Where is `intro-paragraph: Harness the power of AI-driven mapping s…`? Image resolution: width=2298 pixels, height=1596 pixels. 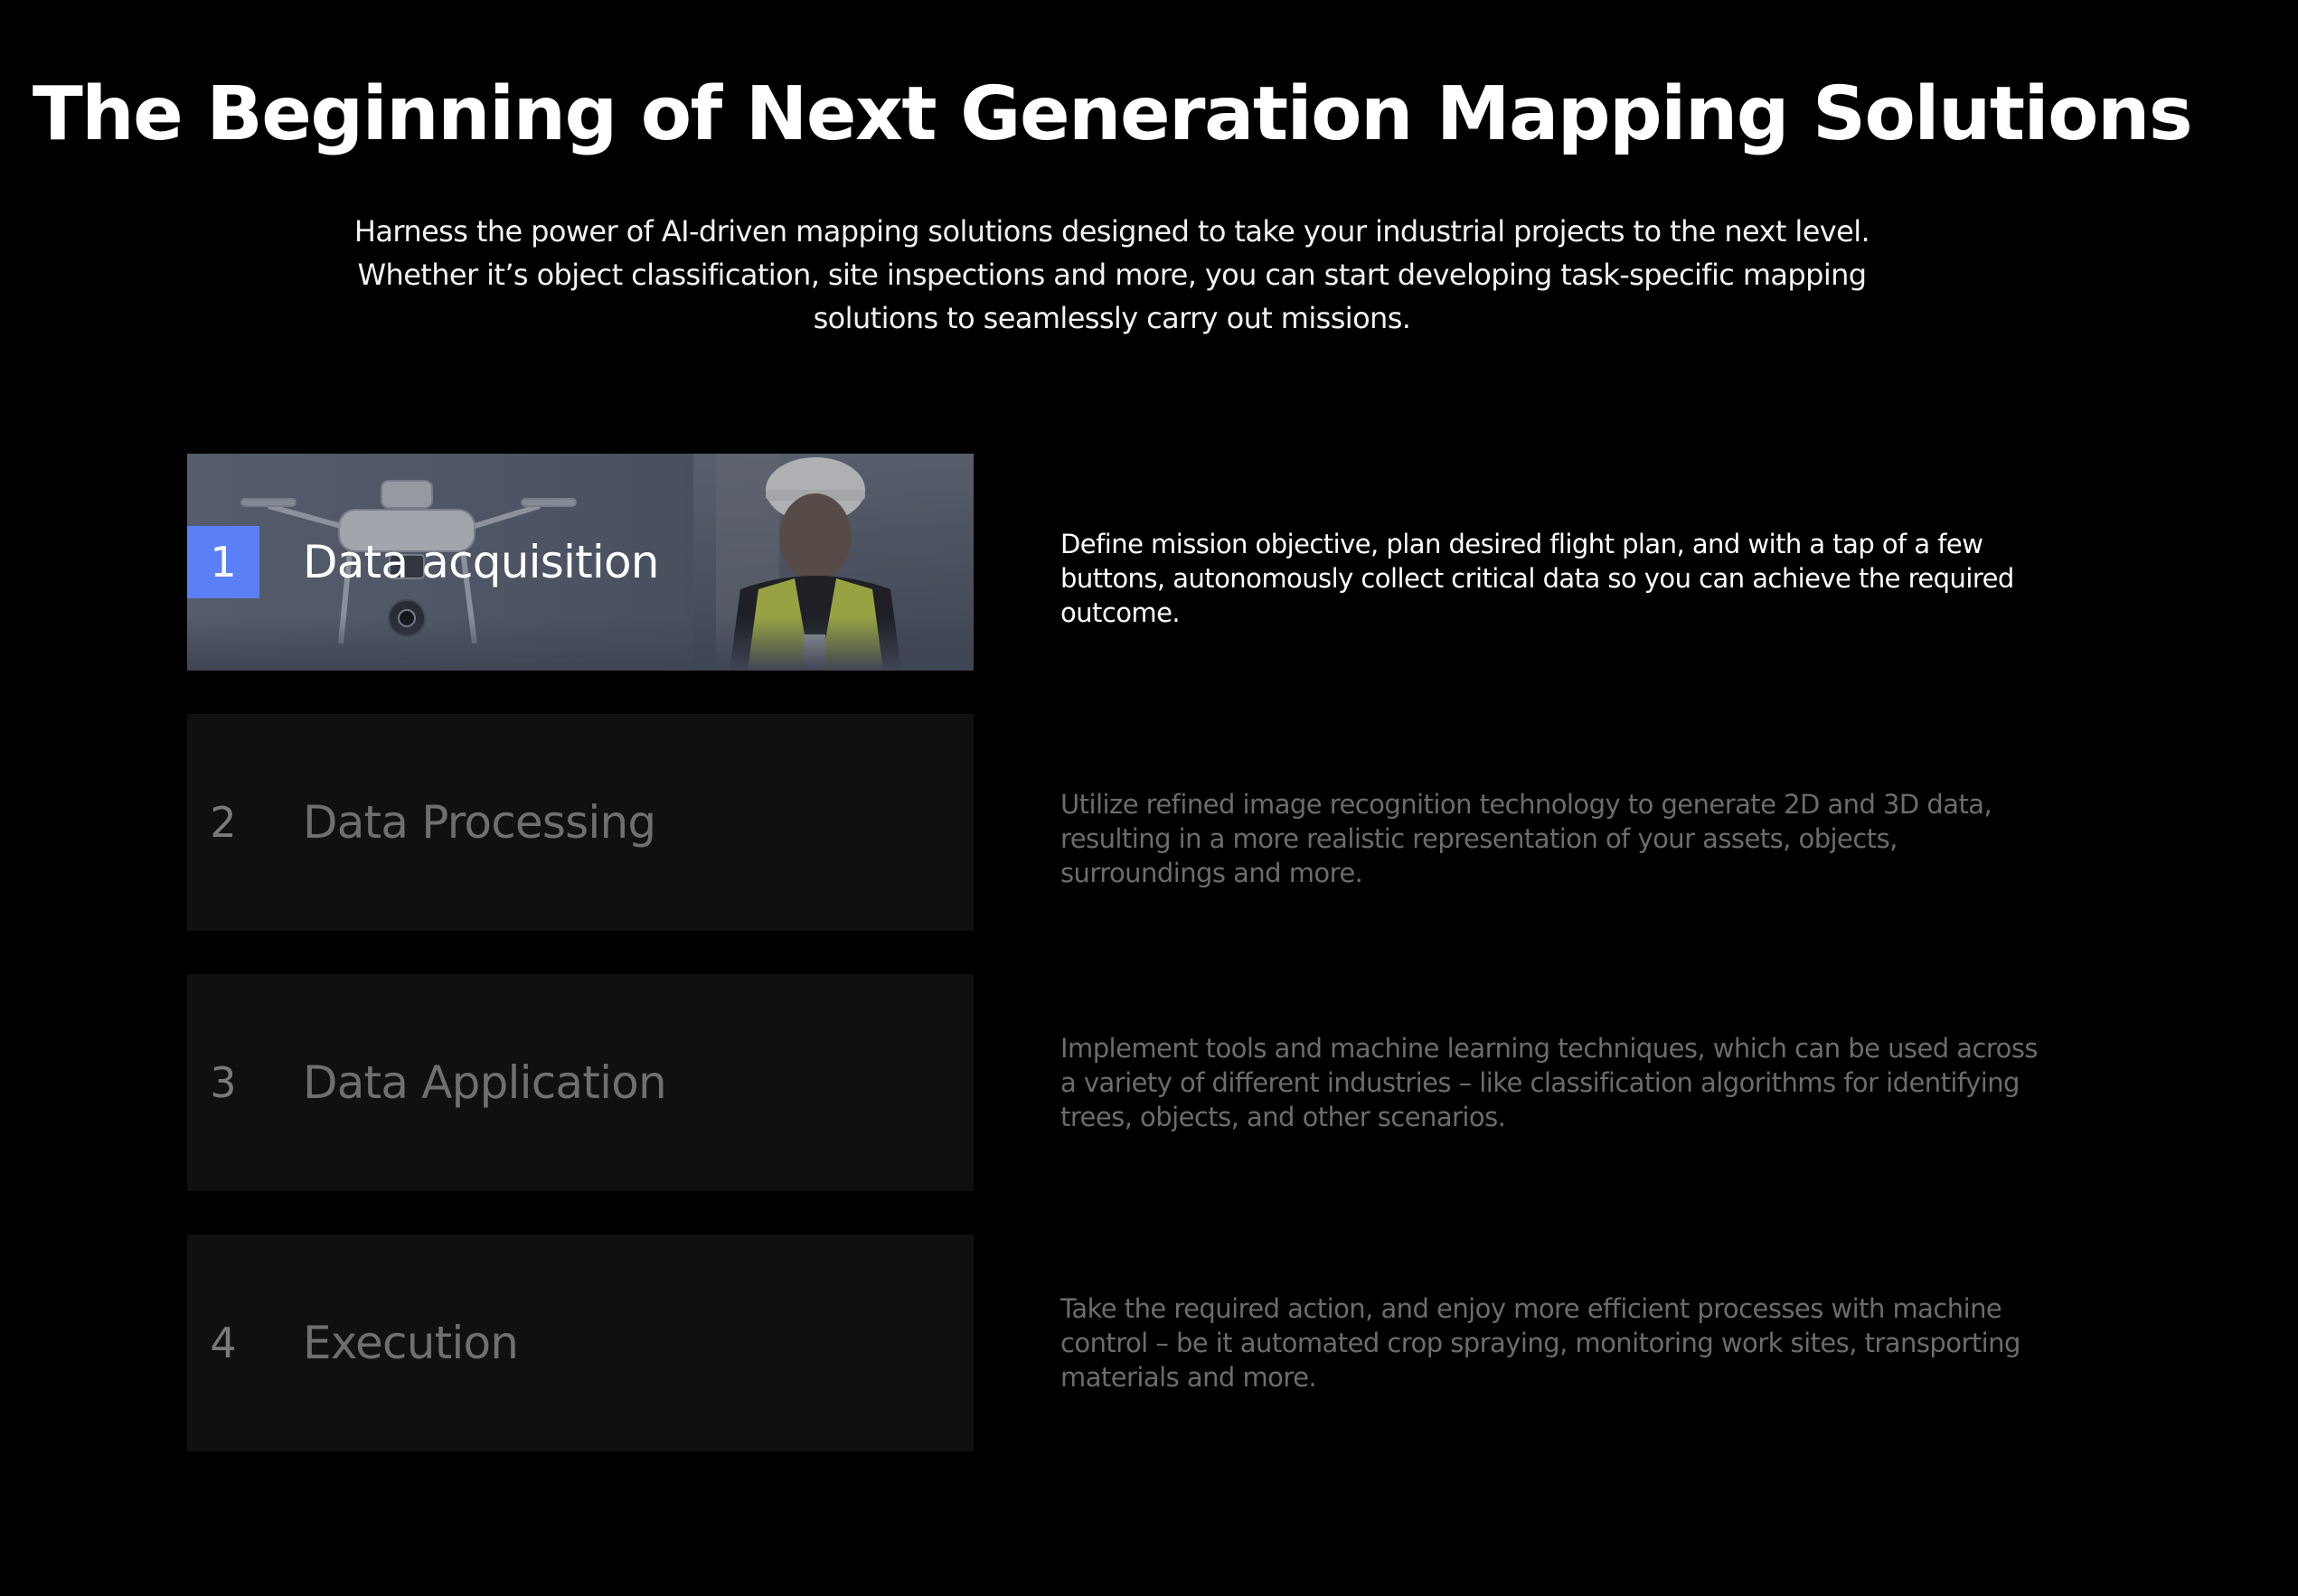
intro-paragraph: Harness the power of AI-driven mapping s… is located at coordinates (1111, 274).